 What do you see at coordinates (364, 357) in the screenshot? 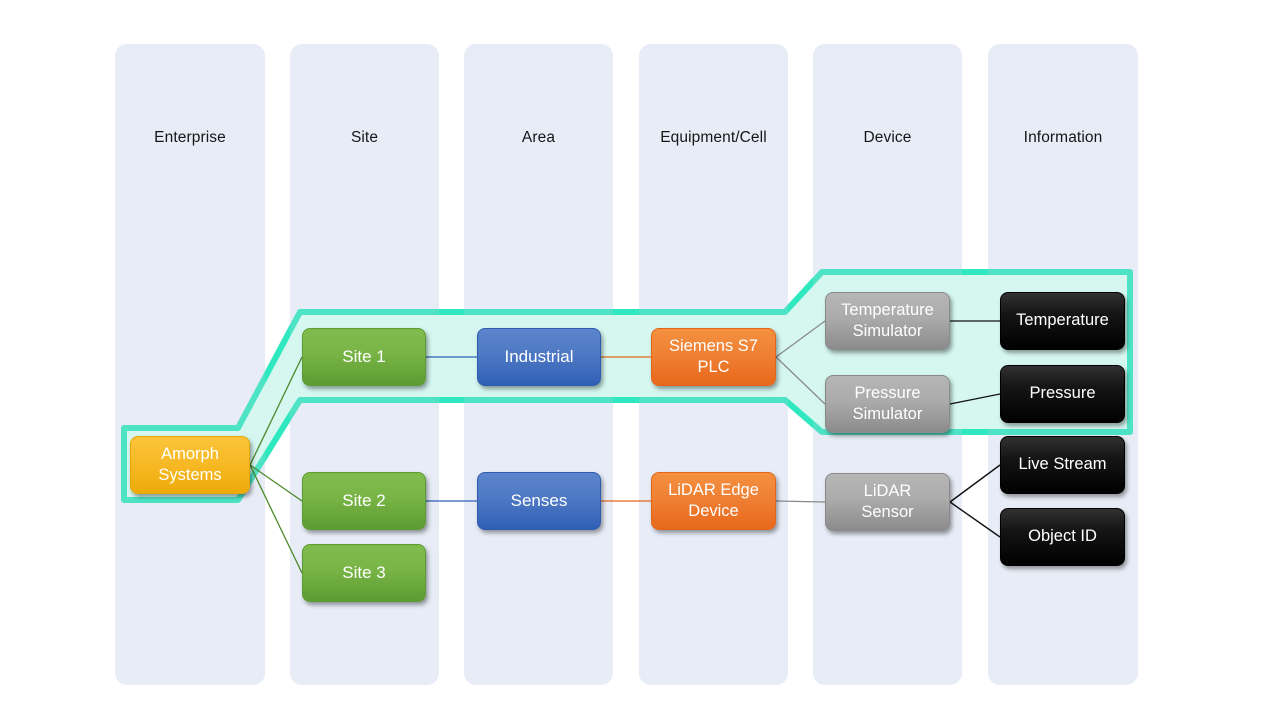
I see `node-site1: Site 1` at bounding box center [364, 357].